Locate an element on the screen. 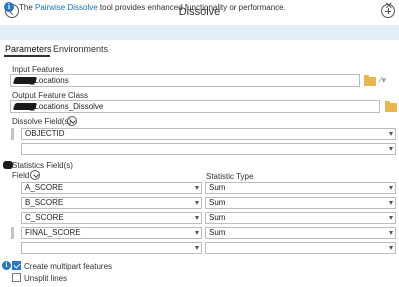 This screenshot has width=399, height=287. info-bar is located at coordinates (199, 32).